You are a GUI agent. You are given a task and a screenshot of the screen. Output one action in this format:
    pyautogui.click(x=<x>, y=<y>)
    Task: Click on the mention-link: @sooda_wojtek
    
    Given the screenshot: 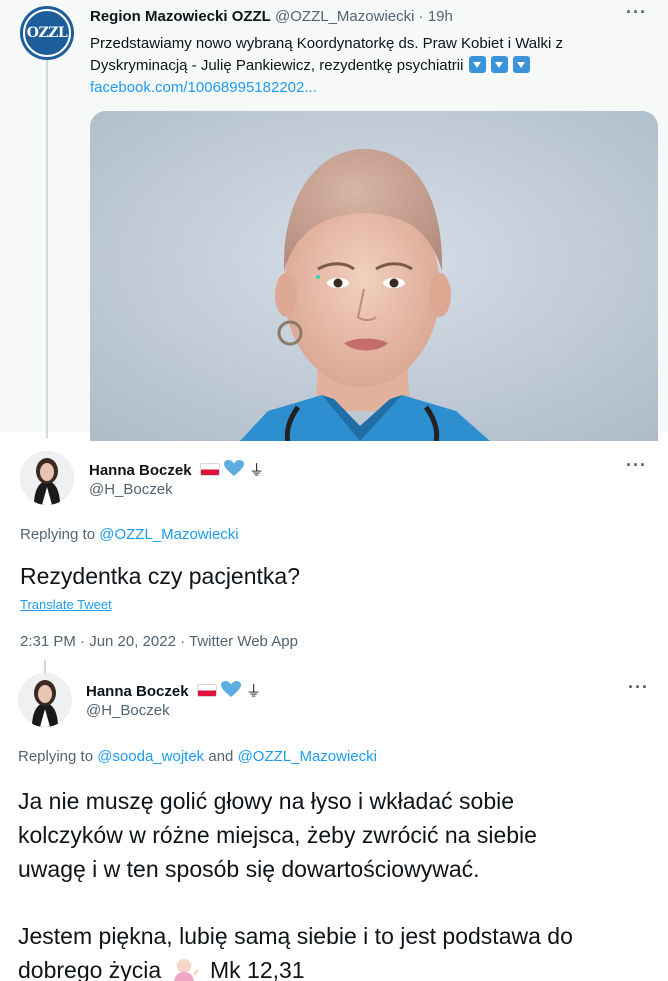 What is the action you would take?
    pyautogui.click(x=150, y=756)
    